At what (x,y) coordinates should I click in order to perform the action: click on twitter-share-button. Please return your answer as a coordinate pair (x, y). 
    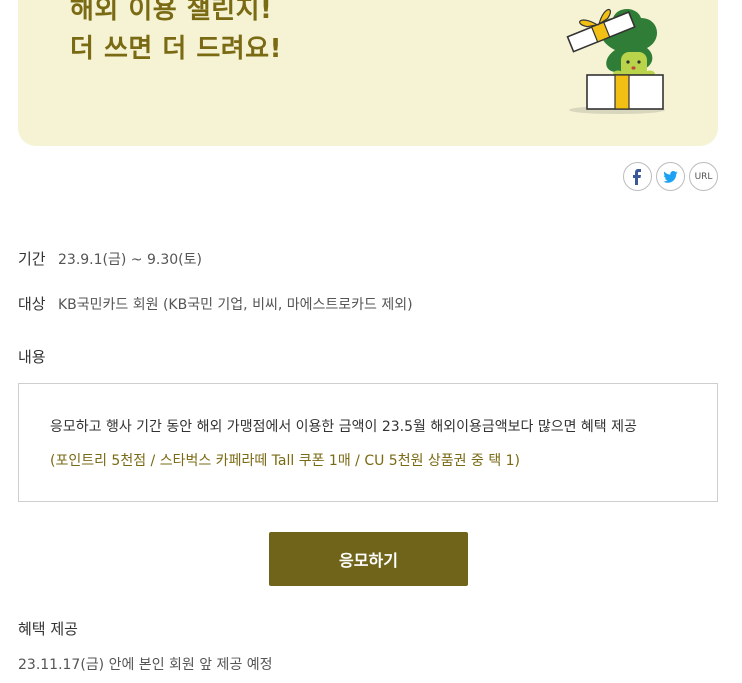
    Looking at the image, I should click on (670, 176).